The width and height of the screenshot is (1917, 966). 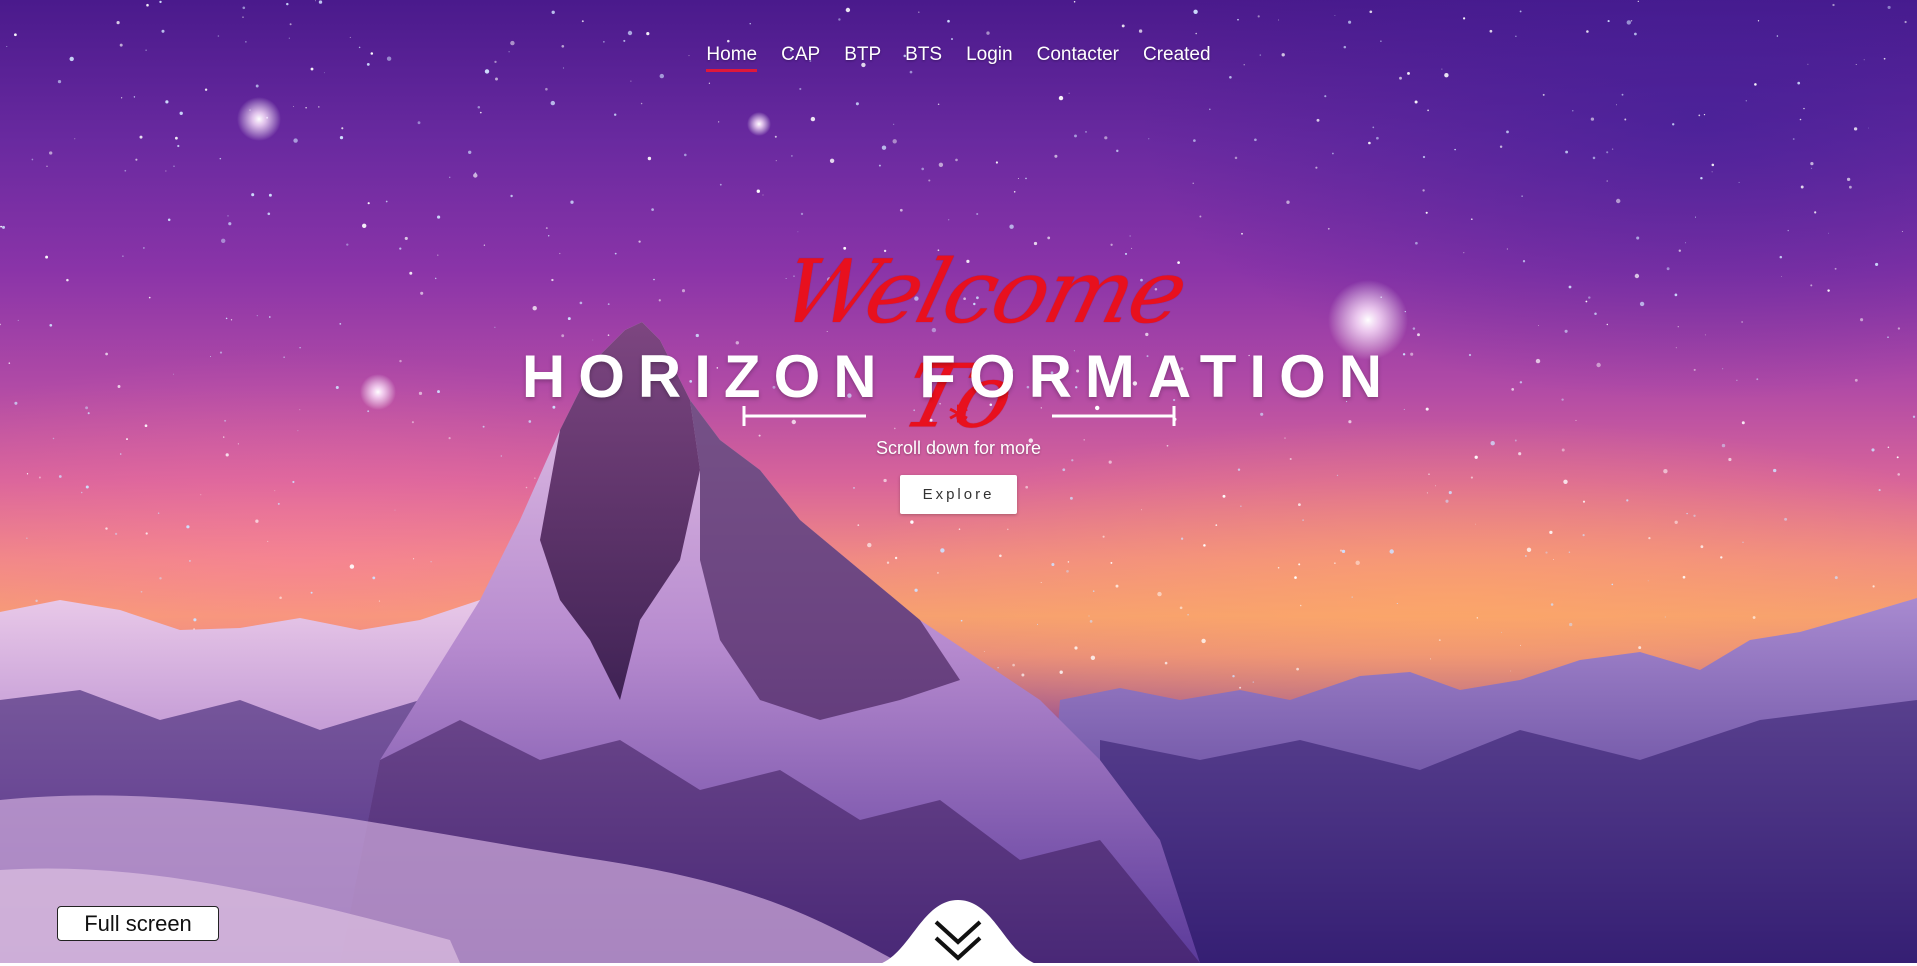 I want to click on nav-item-home: Home, so click(x=731, y=58).